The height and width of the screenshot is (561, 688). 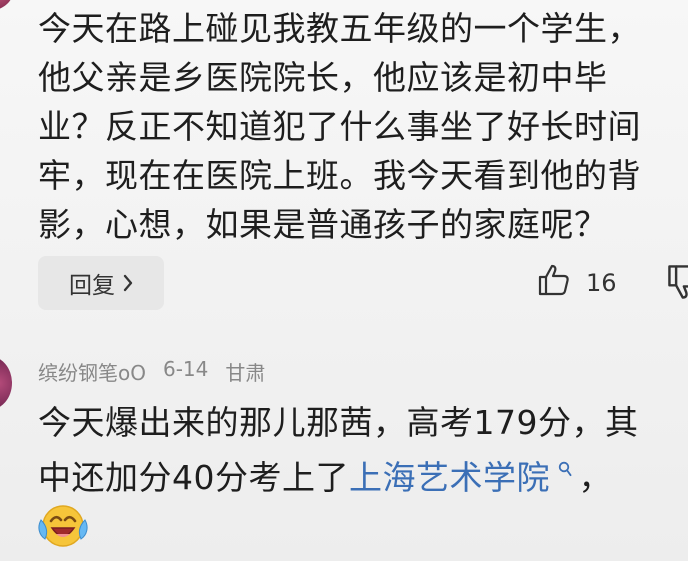 I want to click on comment-line: 牢，现在在医院上班。我今天看到他的背, so click(x=339, y=175).